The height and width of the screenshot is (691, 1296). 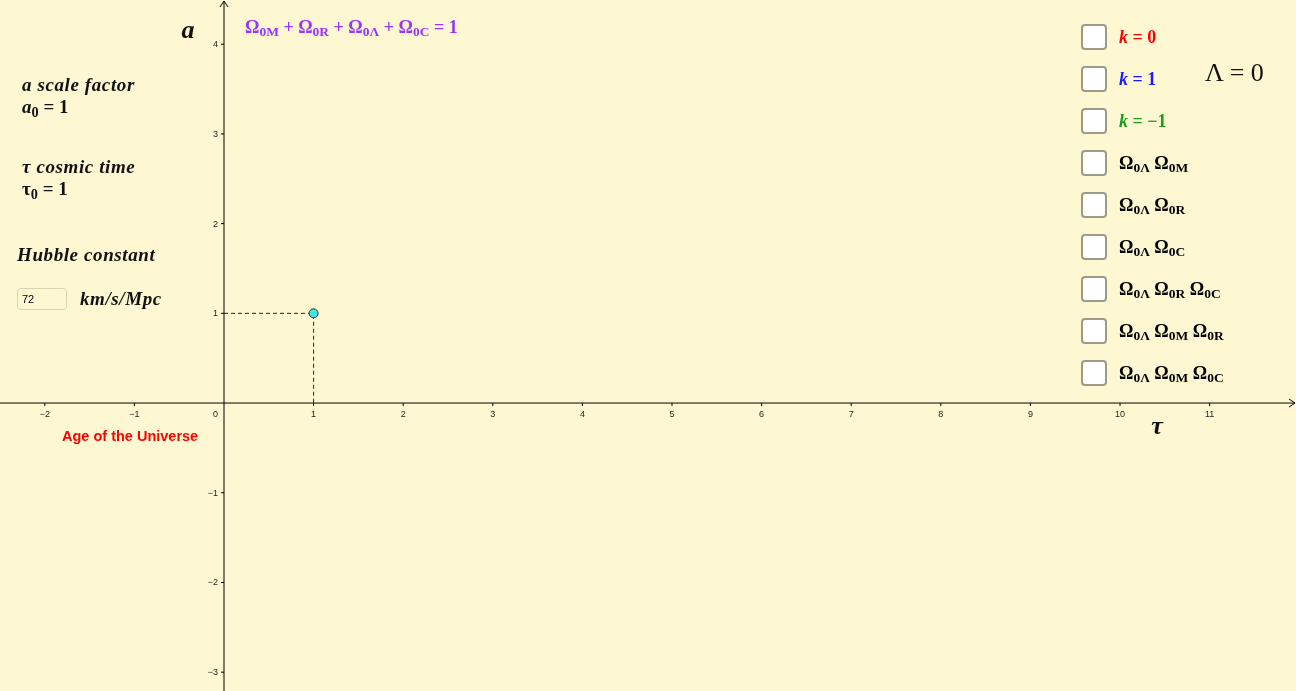 What do you see at coordinates (1138, 37) in the screenshot?
I see `checkbox-label: k = 0` at bounding box center [1138, 37].